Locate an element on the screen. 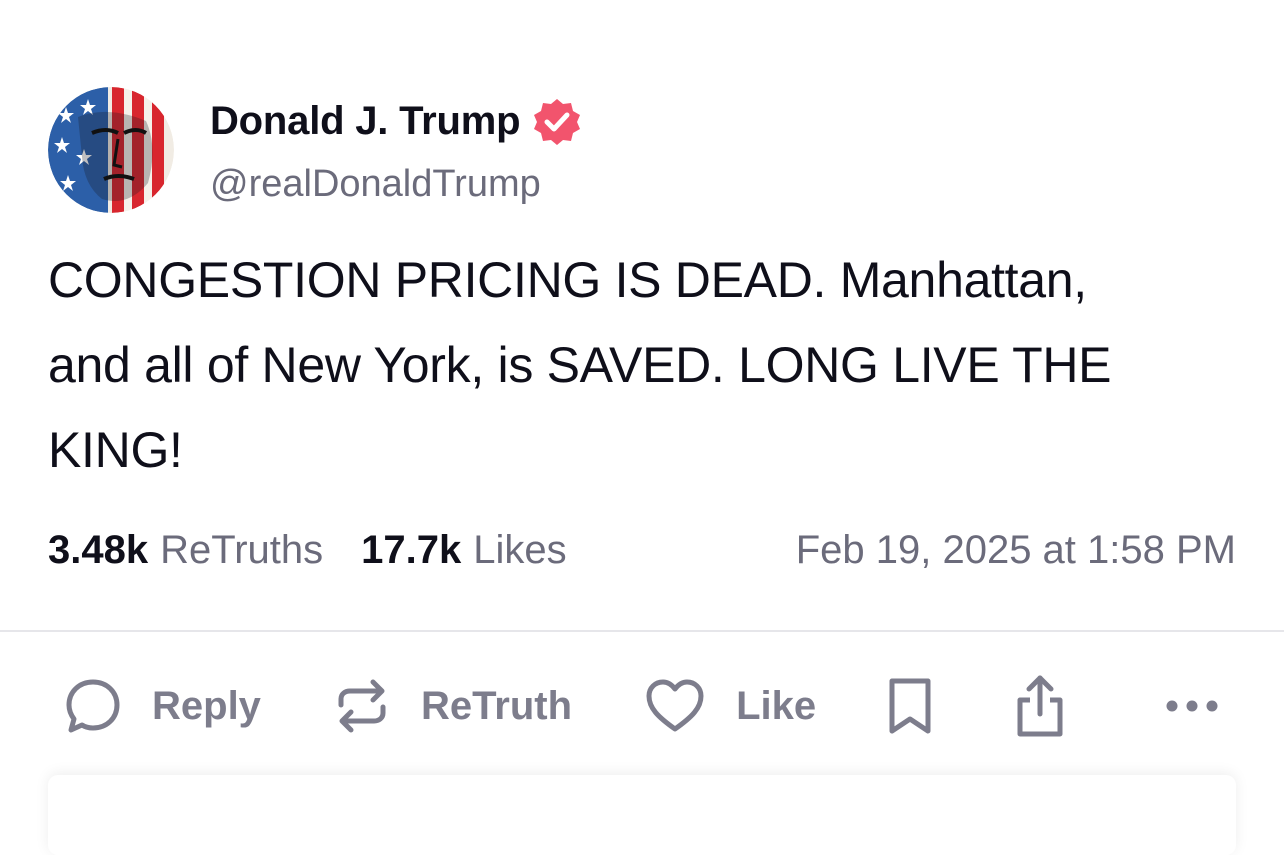  post-header: Donald J. Trump @realDonaldTrump is located at coordinates (315, 150).